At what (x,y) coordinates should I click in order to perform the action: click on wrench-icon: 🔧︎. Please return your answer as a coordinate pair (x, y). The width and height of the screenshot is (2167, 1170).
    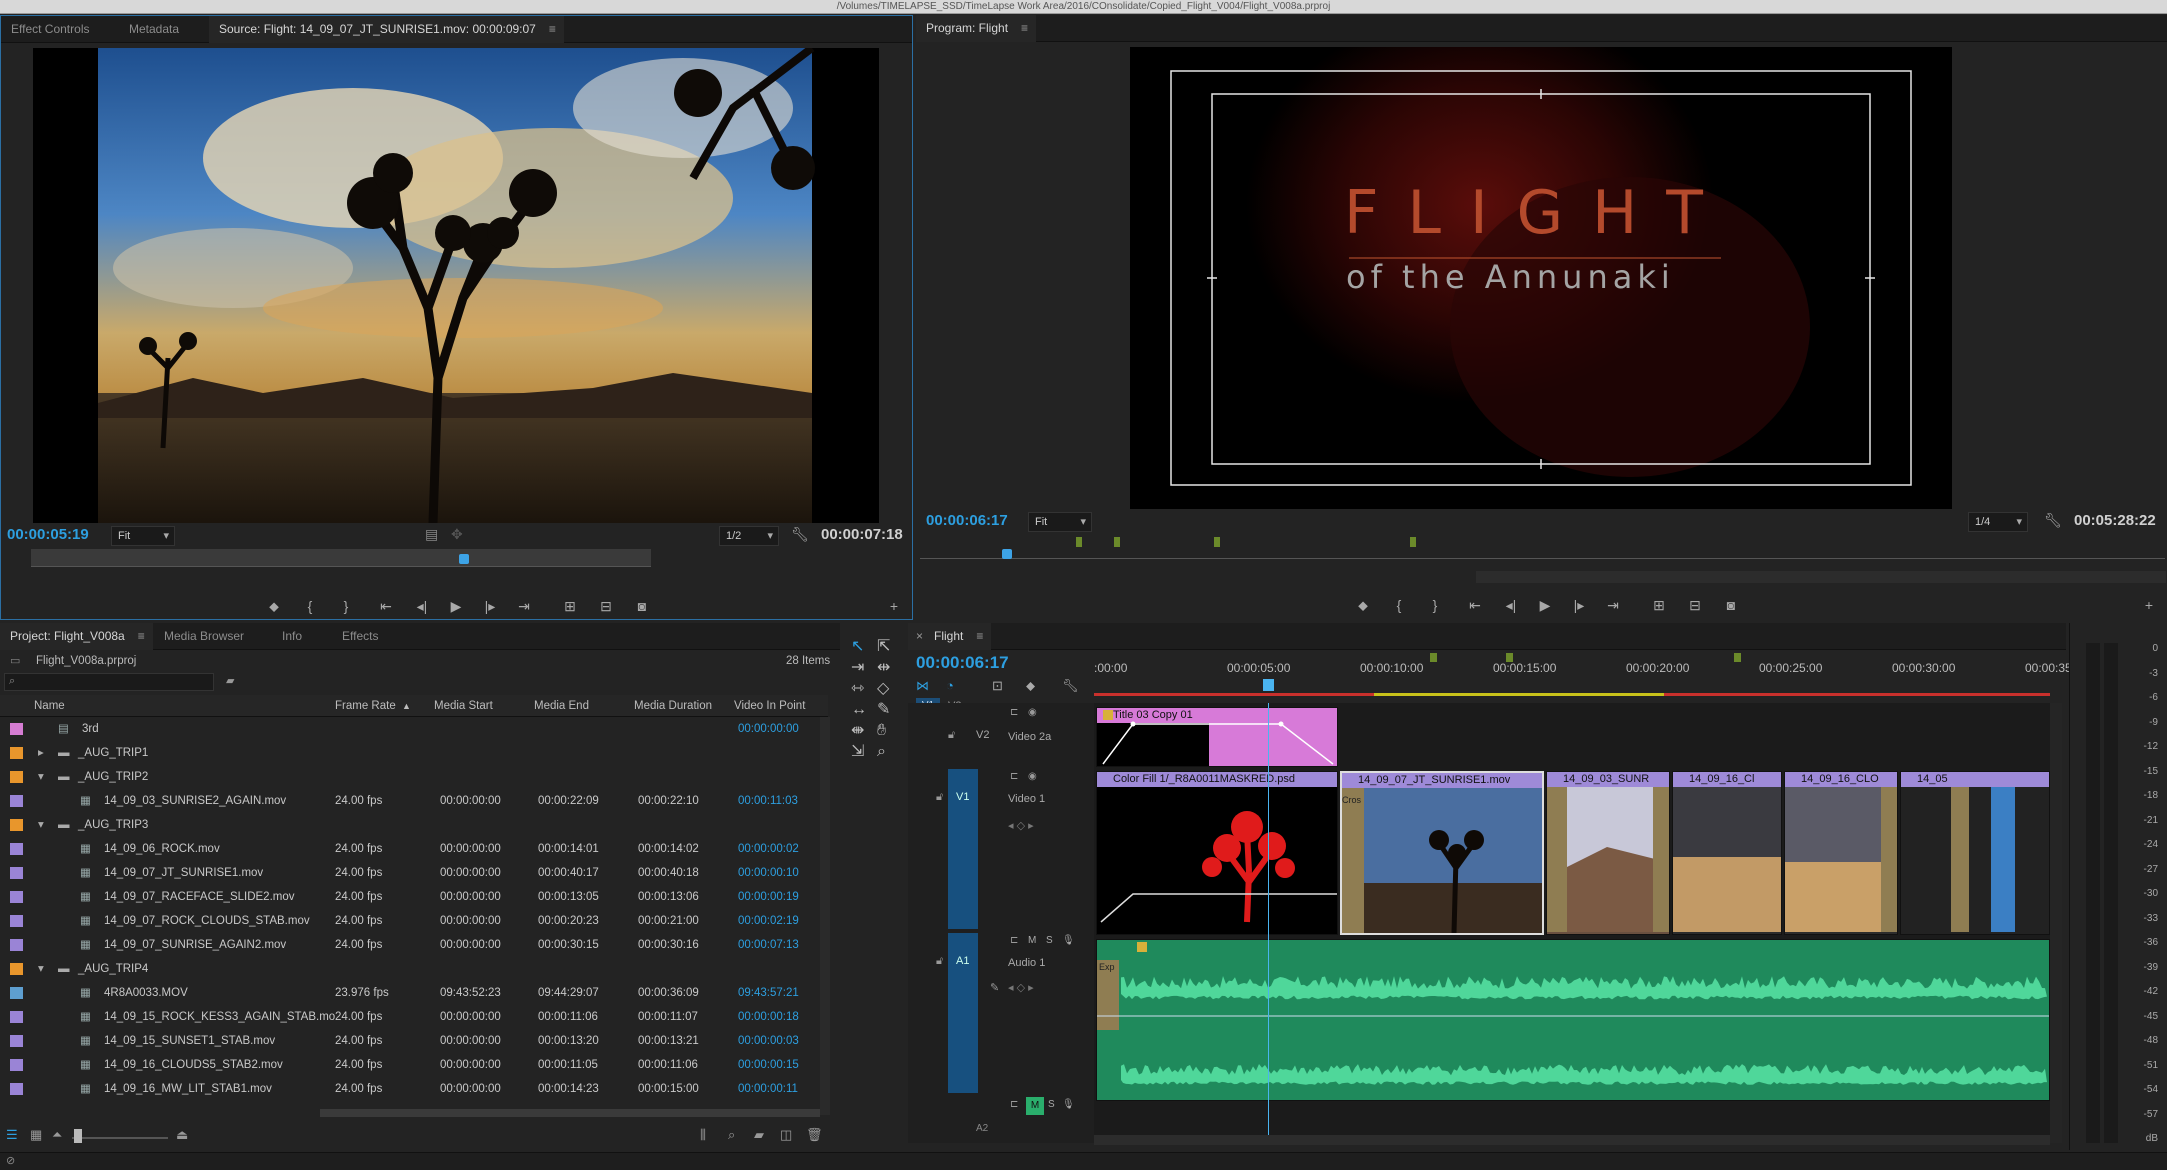
    Looking at the image, I should click on (800, 534).